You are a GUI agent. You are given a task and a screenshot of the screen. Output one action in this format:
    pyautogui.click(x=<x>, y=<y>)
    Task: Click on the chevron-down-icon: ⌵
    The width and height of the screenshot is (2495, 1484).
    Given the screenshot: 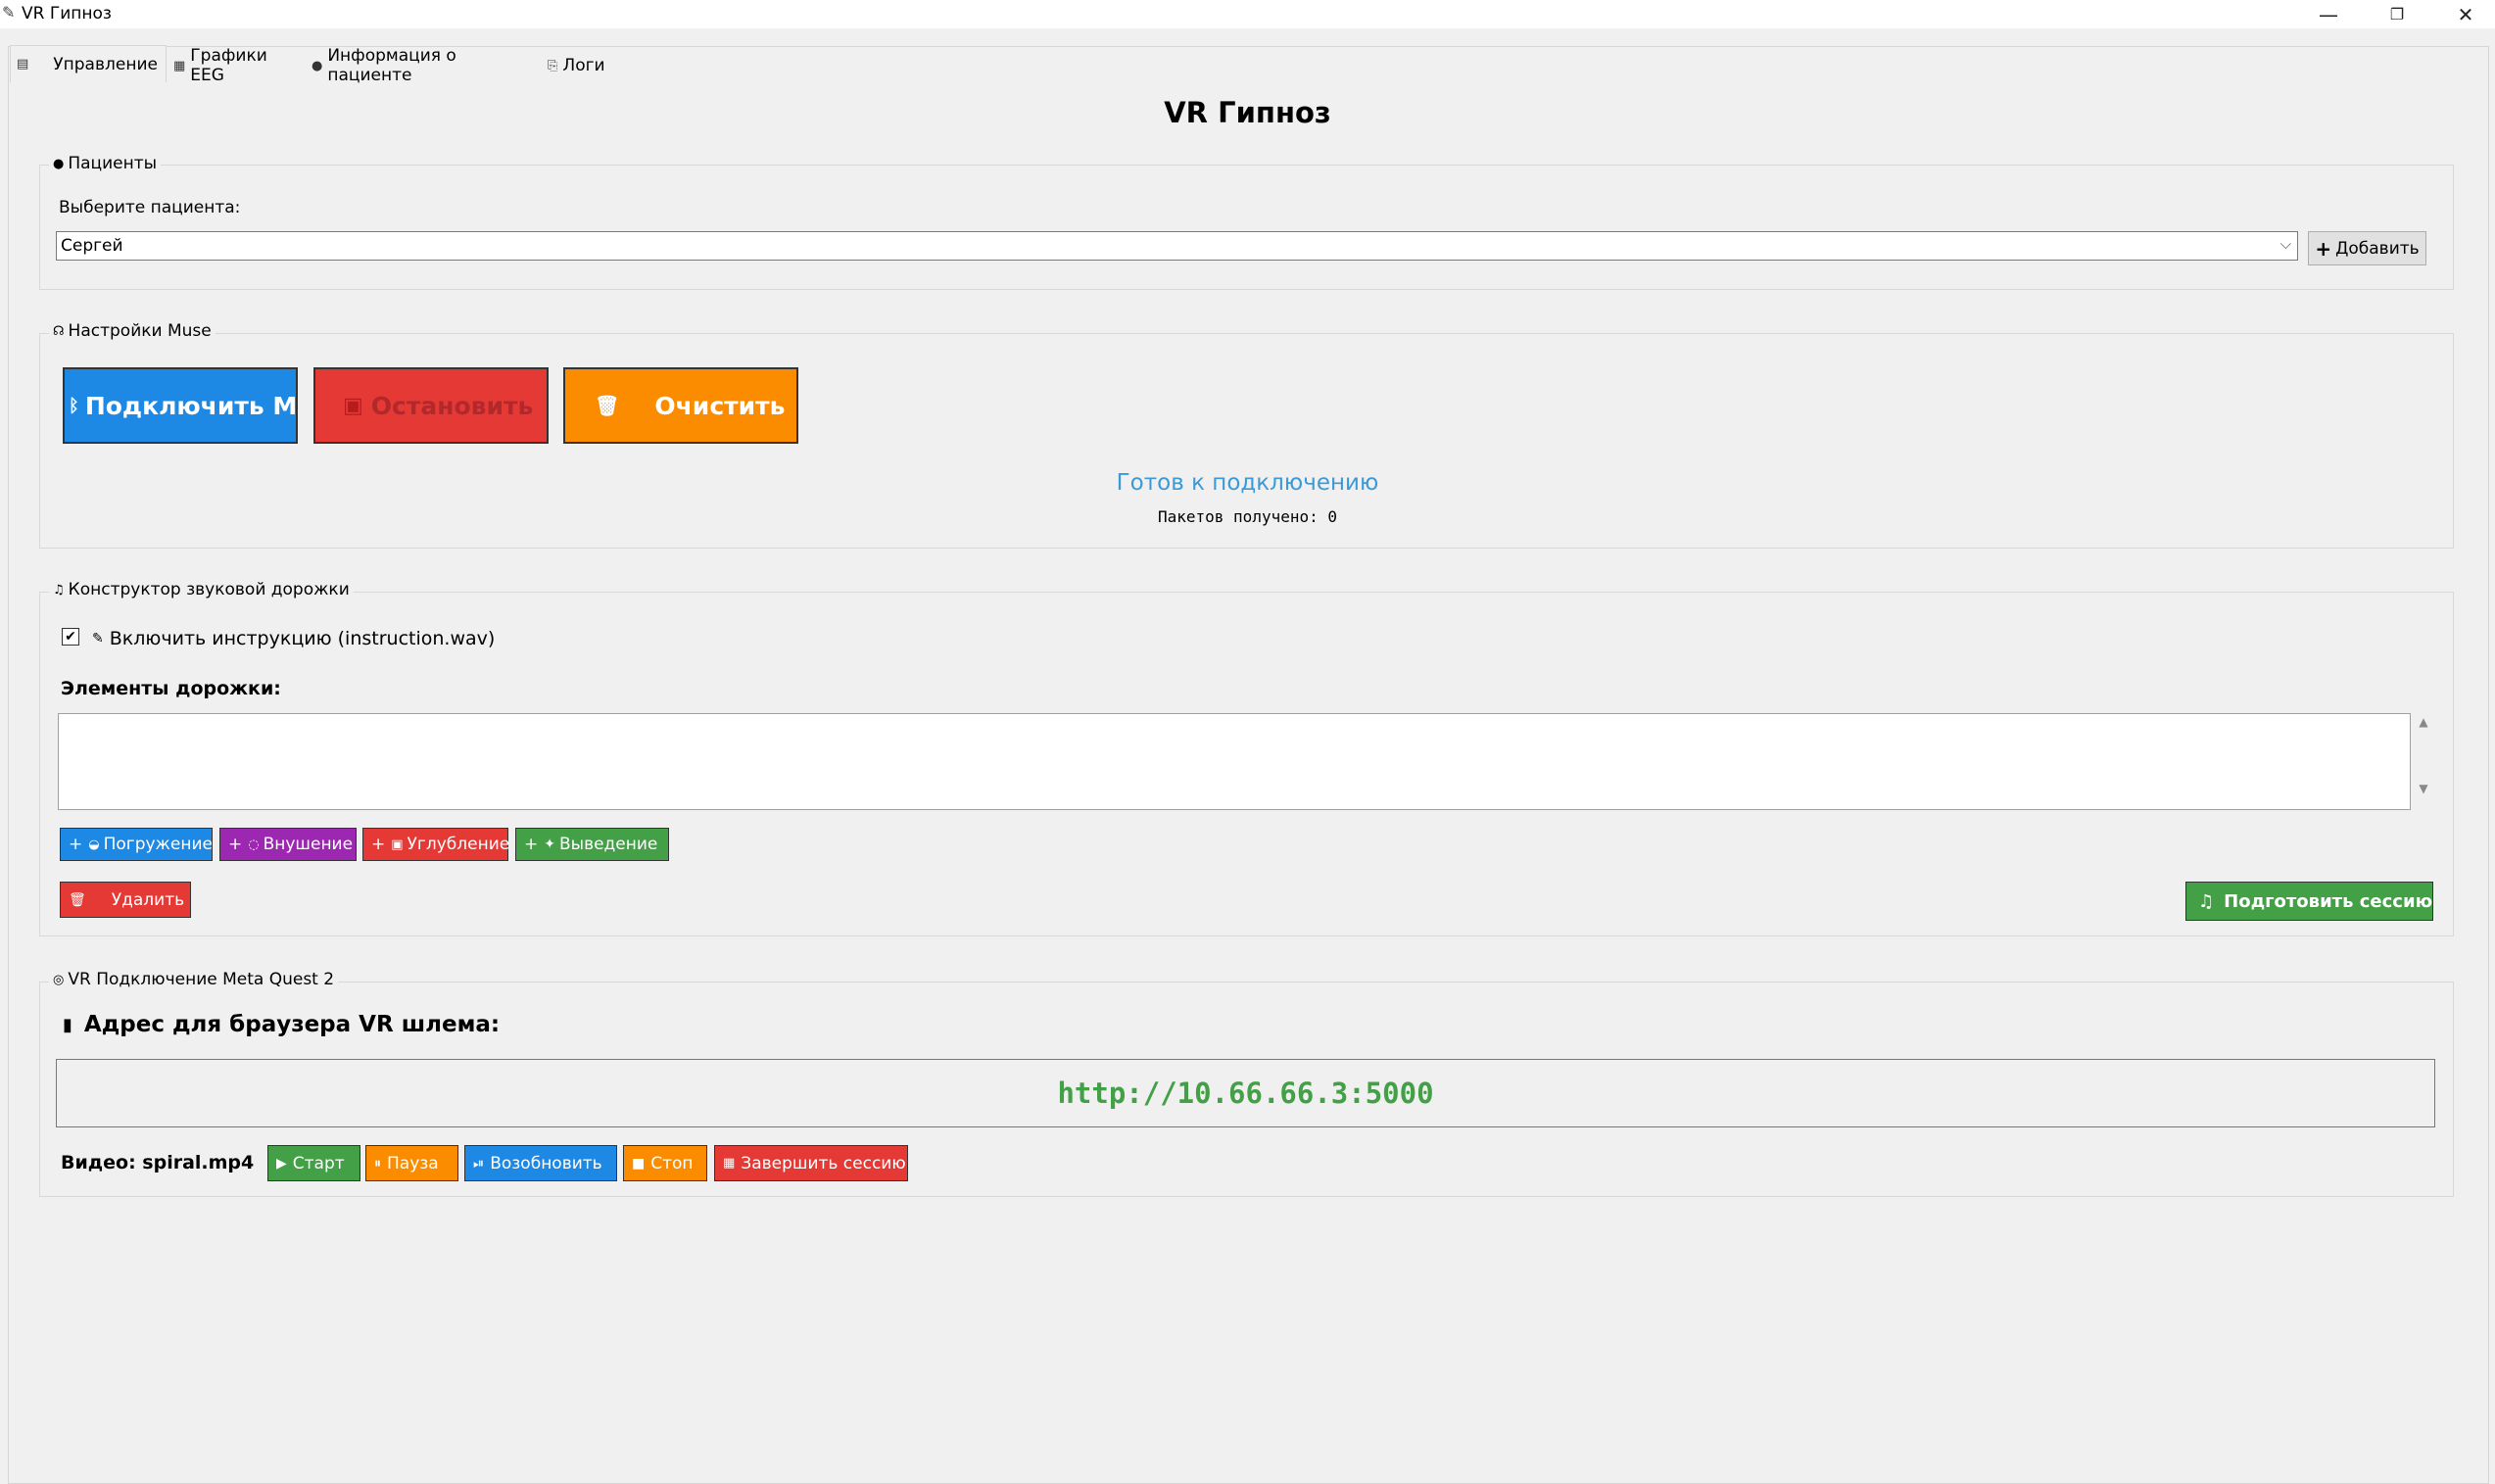 What is the action you would take?
    pyautogui.click(x=2285, y=244)
    